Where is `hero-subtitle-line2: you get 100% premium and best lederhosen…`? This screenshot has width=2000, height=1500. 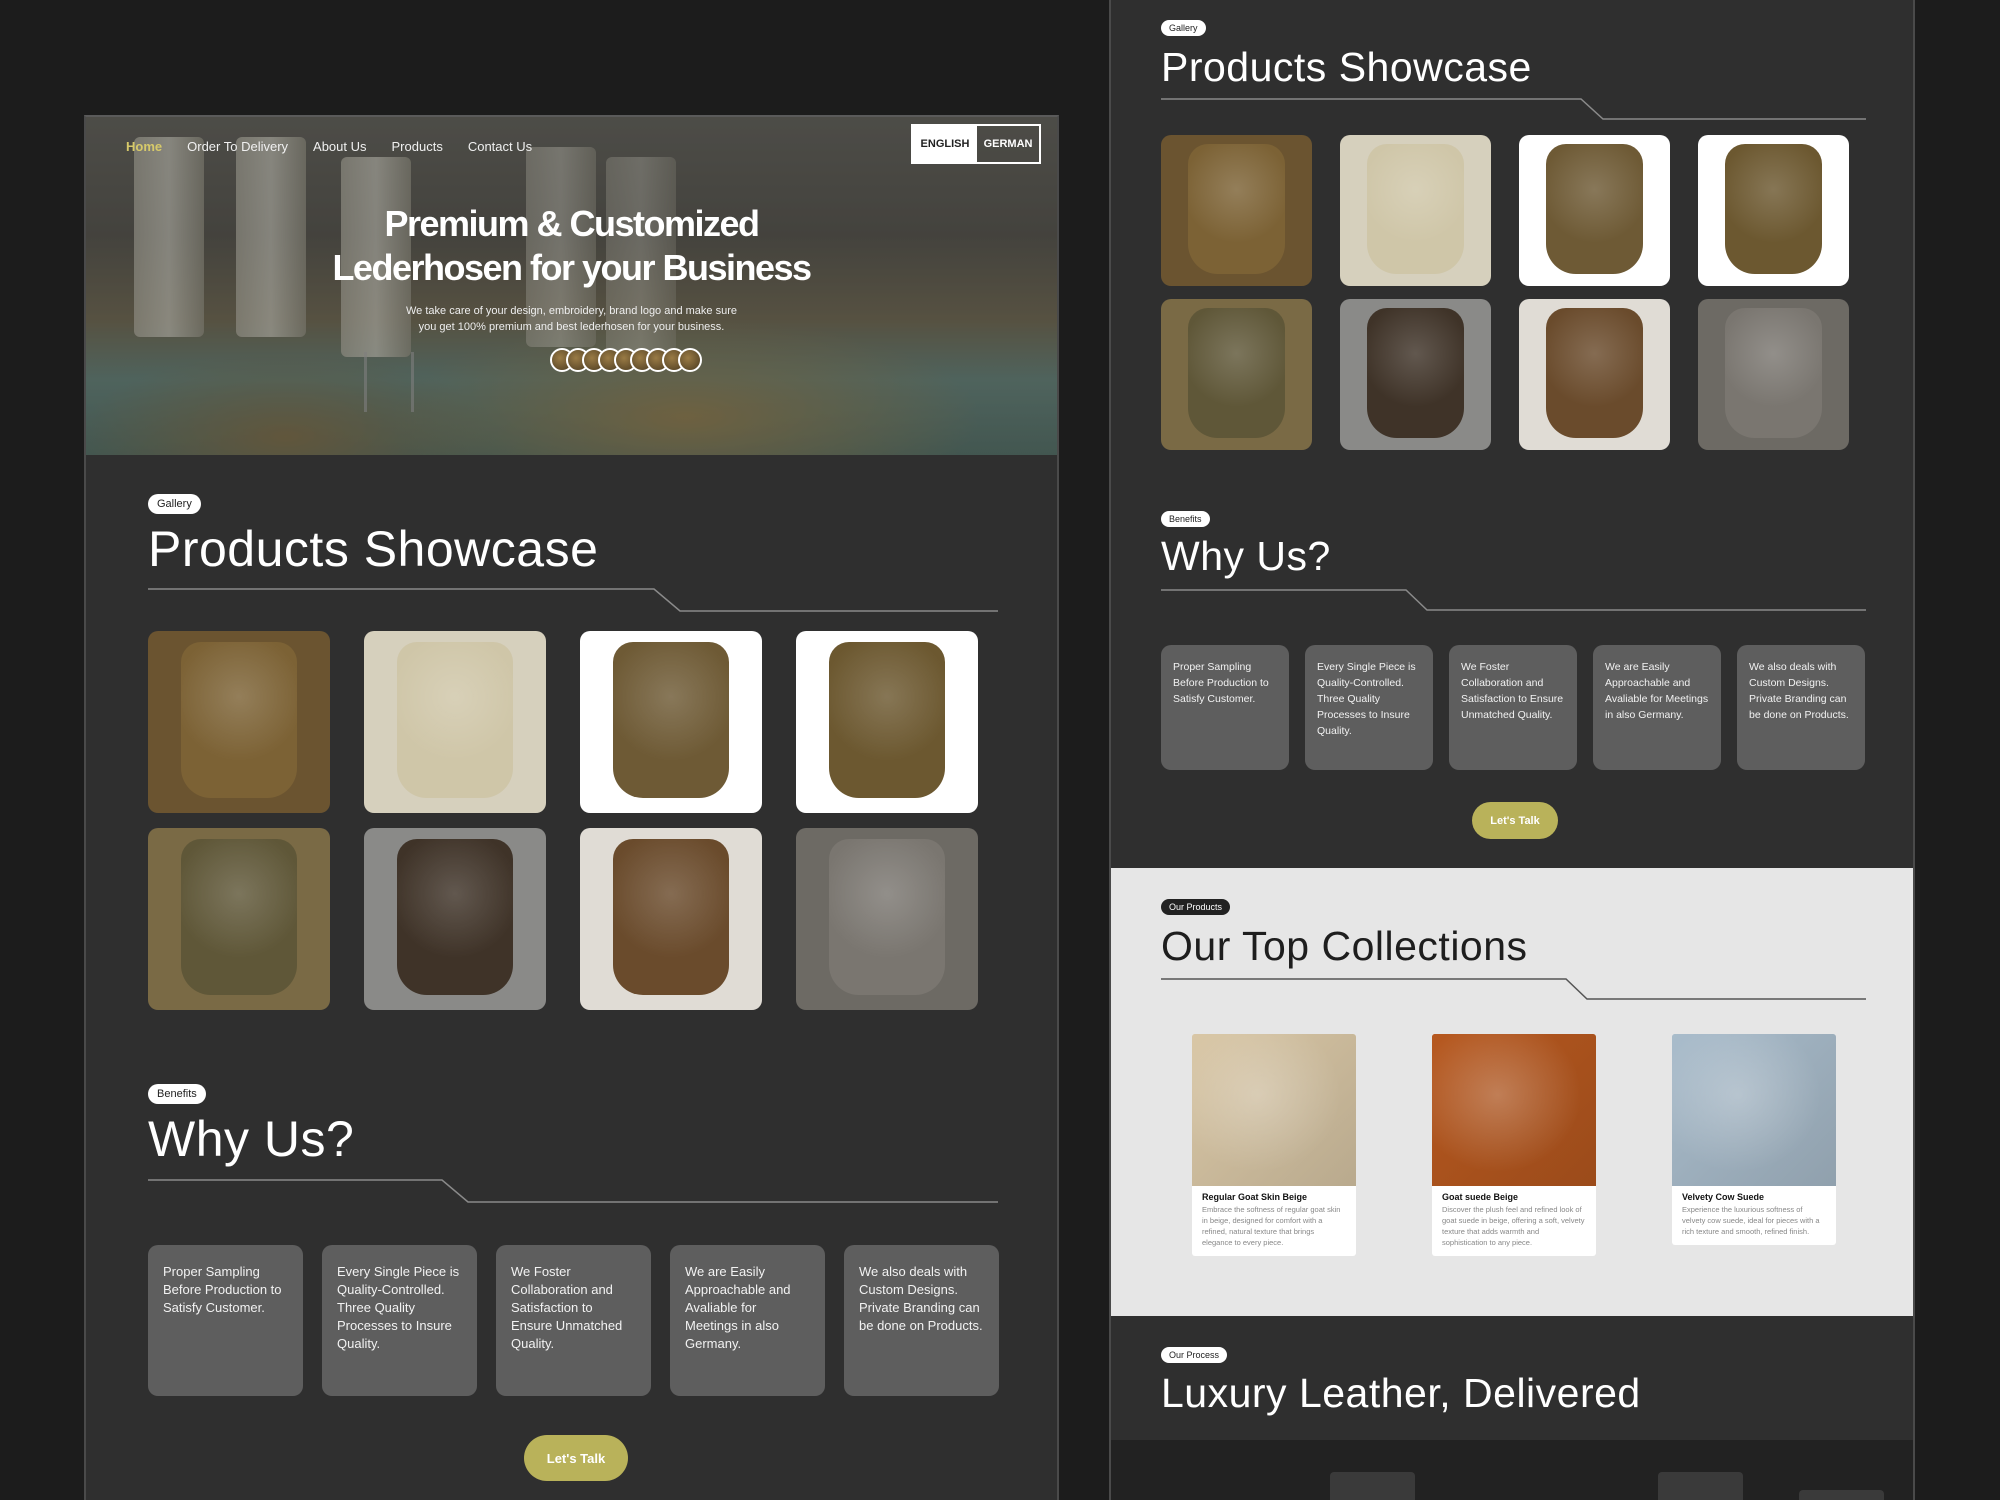
hero-subtitle-line2: you get 100% premium and best lederhosen… is located at coordinates (571, 327).